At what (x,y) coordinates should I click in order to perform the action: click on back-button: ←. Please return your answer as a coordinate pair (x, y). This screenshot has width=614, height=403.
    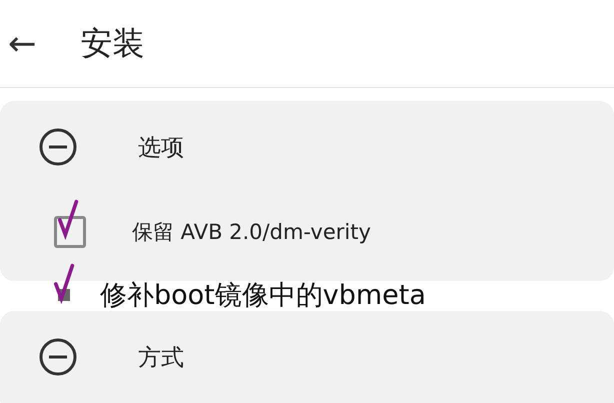
    Looking at the image, I should click on (22, 43).